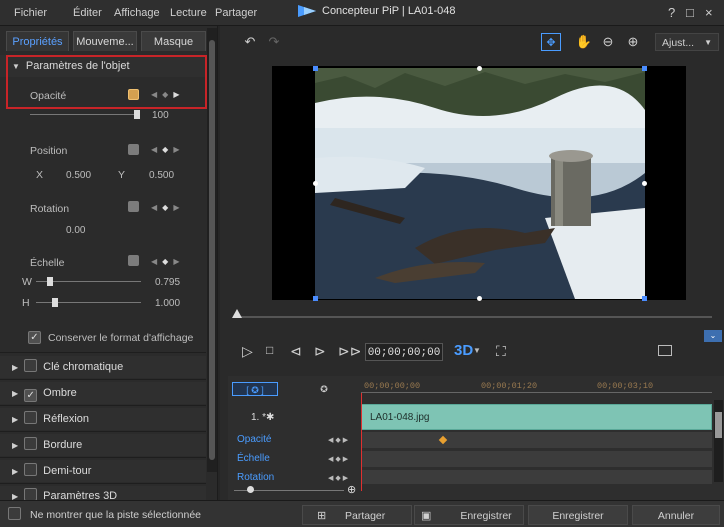 Image resolution: width=724 pixels, height=527 pixels. Describe the element at coordinates (477, 350) in the screenshot. I see `chevron-down-icon: ▼` at that location.